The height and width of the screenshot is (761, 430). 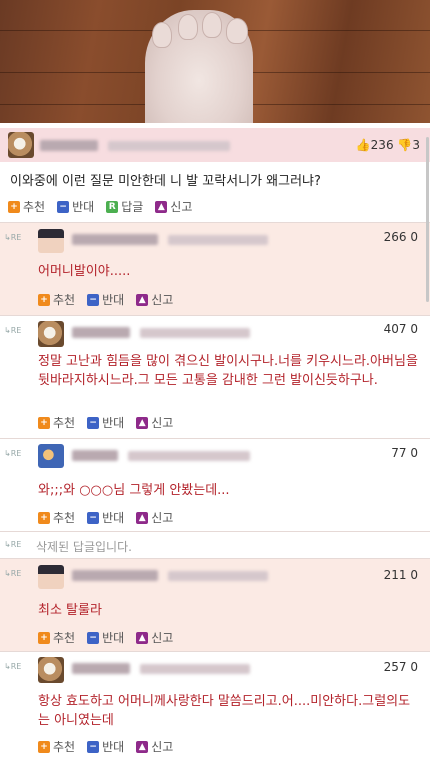 What do you see at coordinates (404, 453) in the screenshot?
I see `comment-vote-count: 77 0` at bounding box center [404, 453].